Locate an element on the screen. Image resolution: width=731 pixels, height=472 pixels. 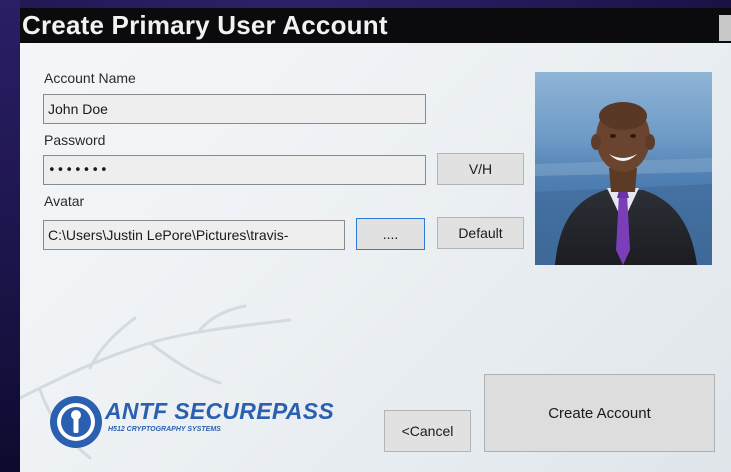
avatar-path-field is located at coordinates (194, 235).